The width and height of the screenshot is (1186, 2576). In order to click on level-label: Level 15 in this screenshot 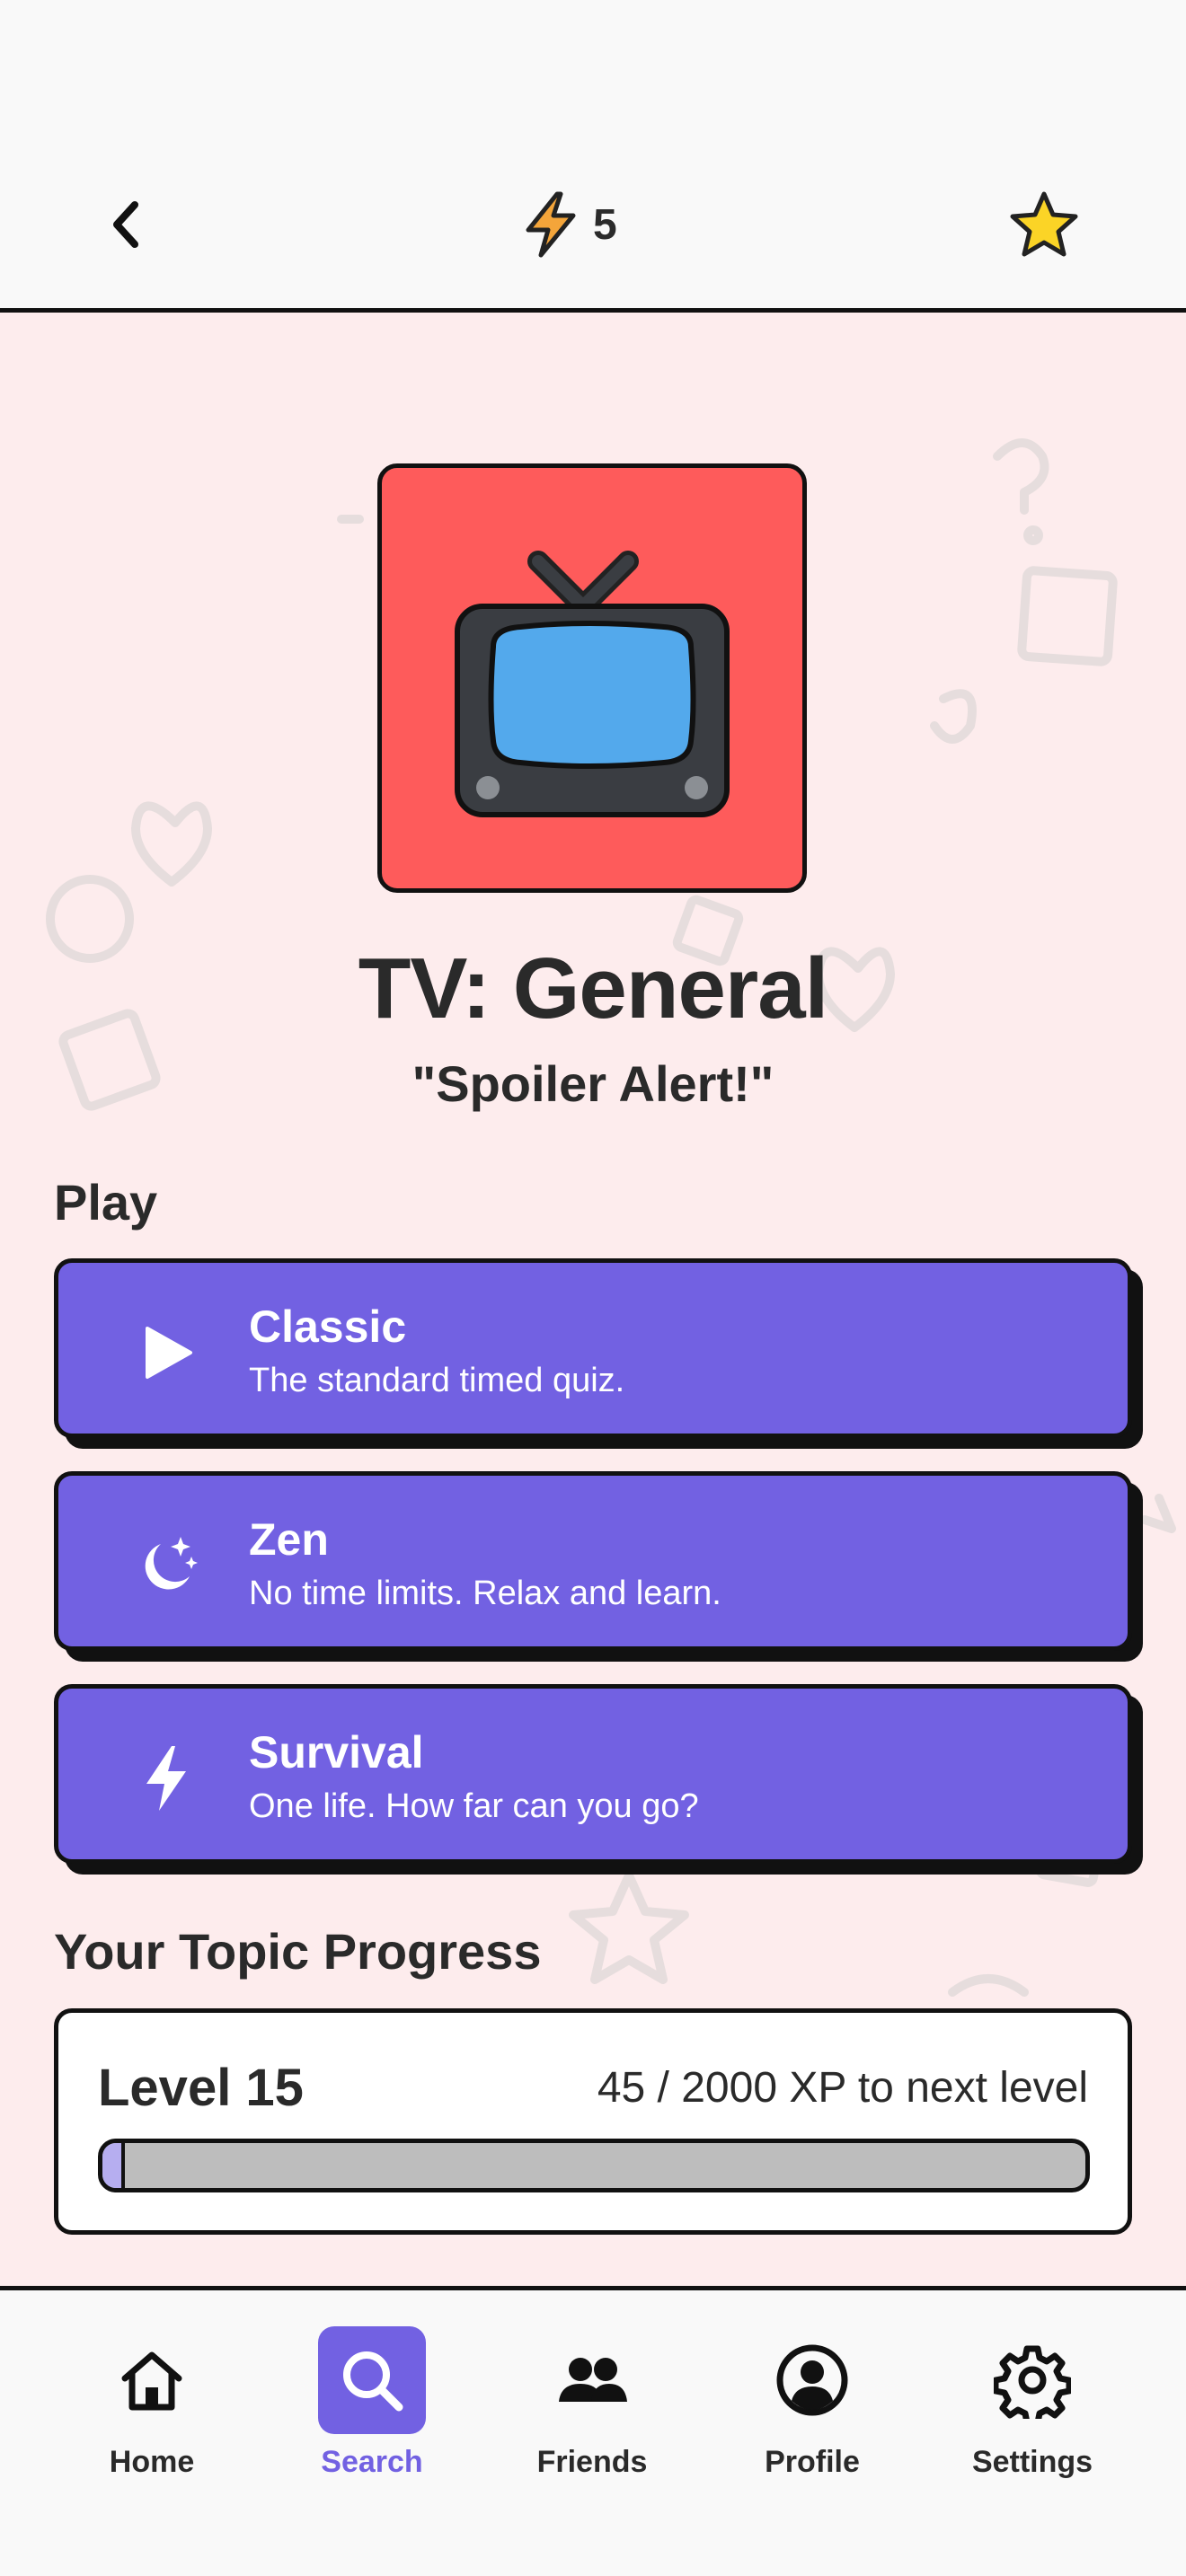, I will do `click(201, 2088)`.